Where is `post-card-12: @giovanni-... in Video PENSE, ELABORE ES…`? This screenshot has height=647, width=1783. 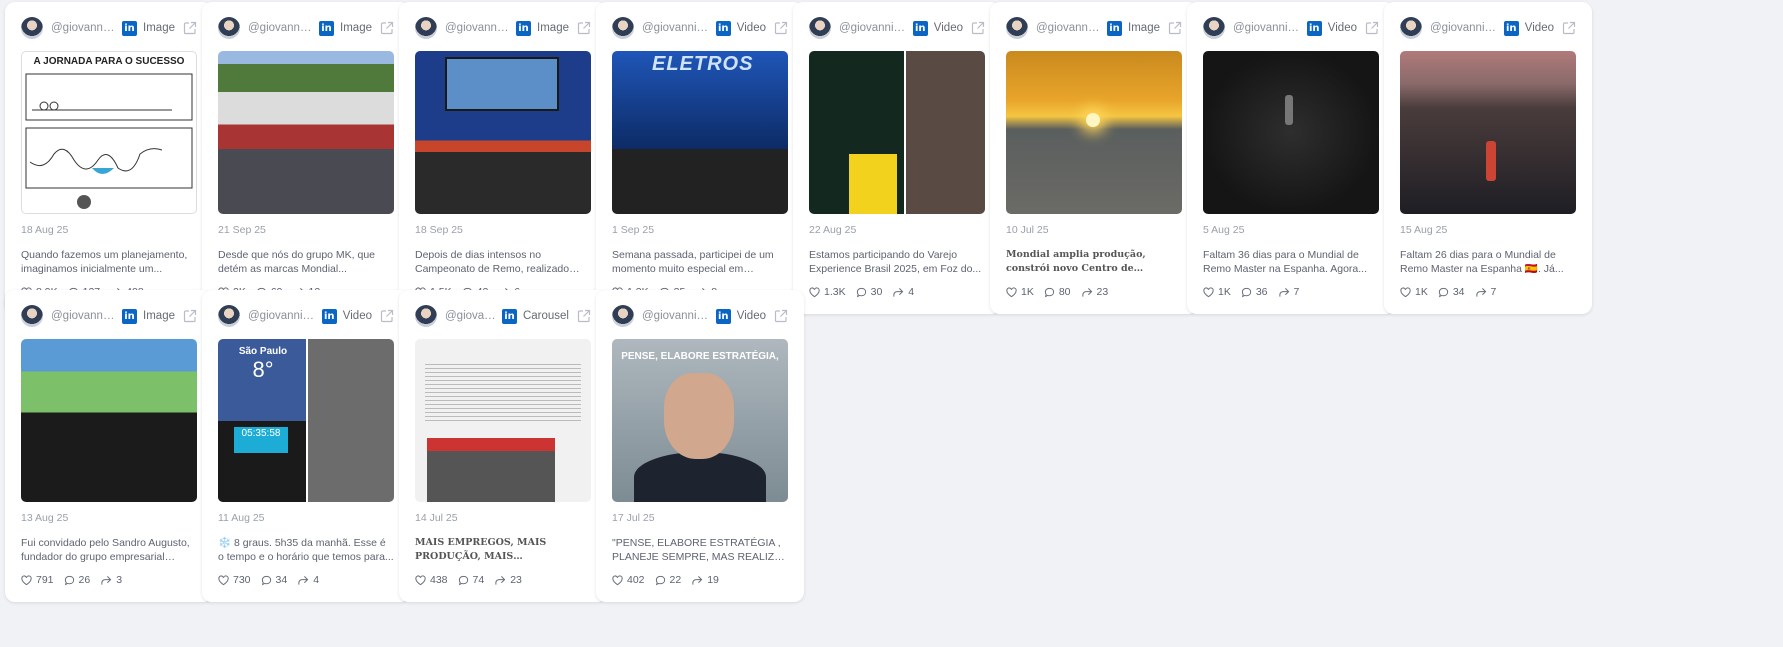
post-card-12: @giovanni-... in Video PENSE, ELABORE ES… is located at coordinates (700, 446).